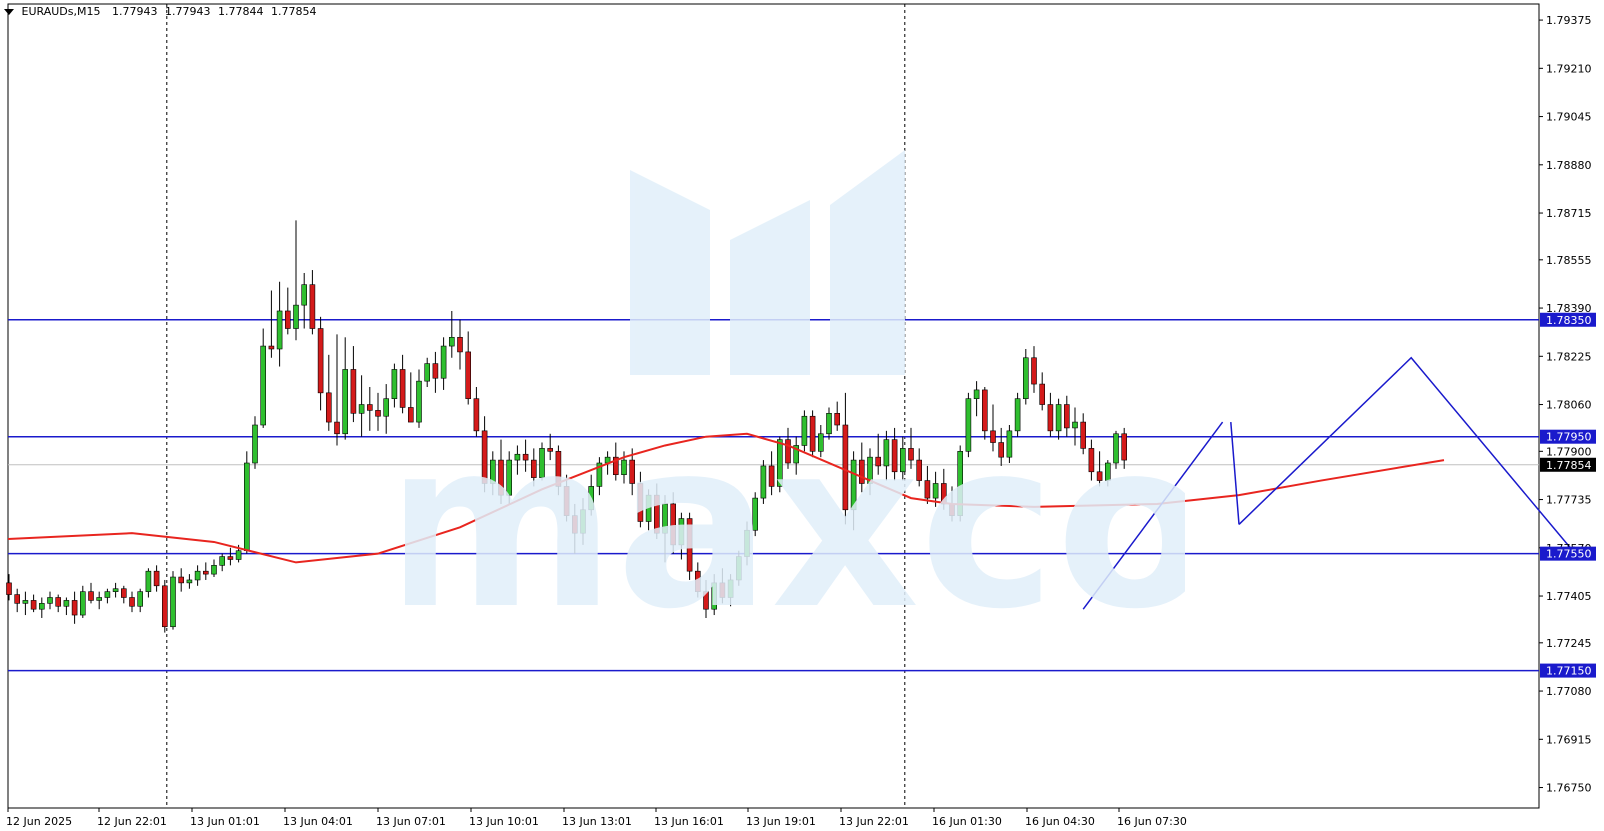 This screenshot has height=831, width=1604. I want to click on x-tick-label: 16 Jun 01:30, so click(967, 821).